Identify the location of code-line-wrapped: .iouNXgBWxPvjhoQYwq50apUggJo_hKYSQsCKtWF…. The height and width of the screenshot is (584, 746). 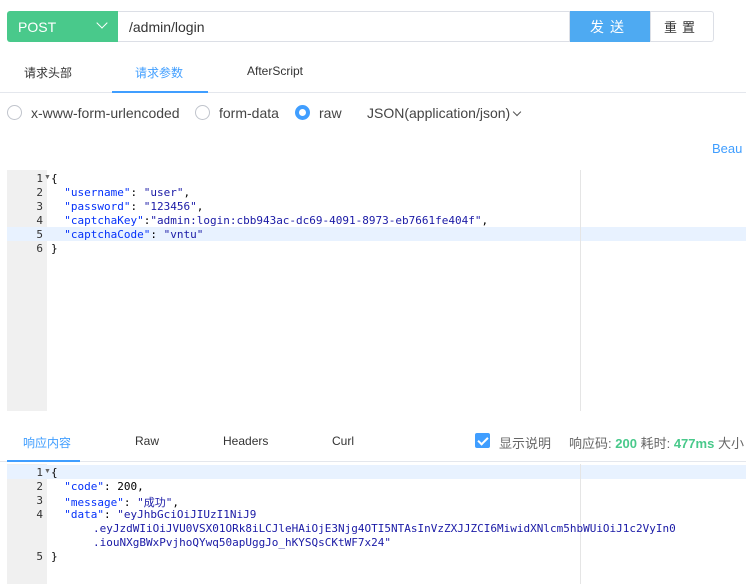
(242, 542).